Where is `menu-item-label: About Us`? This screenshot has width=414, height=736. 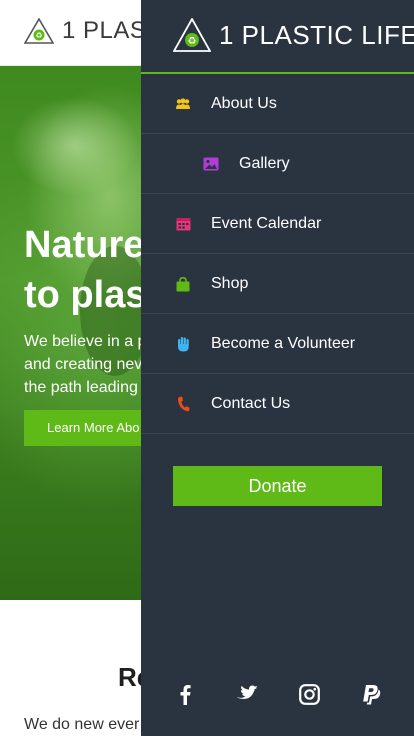
menu-item-label: About Us is located at coordinates (244, 103).